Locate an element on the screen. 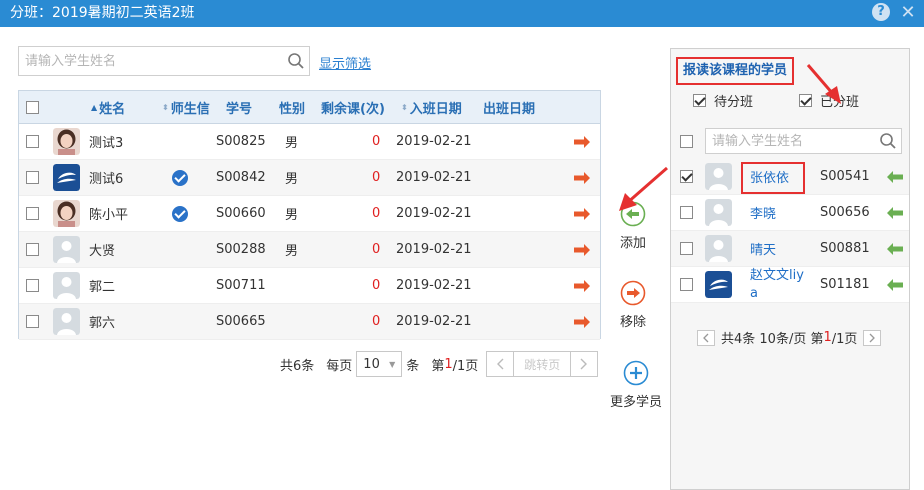 Image resolution: width=924 pixels, height=490 pixels. right-search-input is located at coordinates (803, 141).